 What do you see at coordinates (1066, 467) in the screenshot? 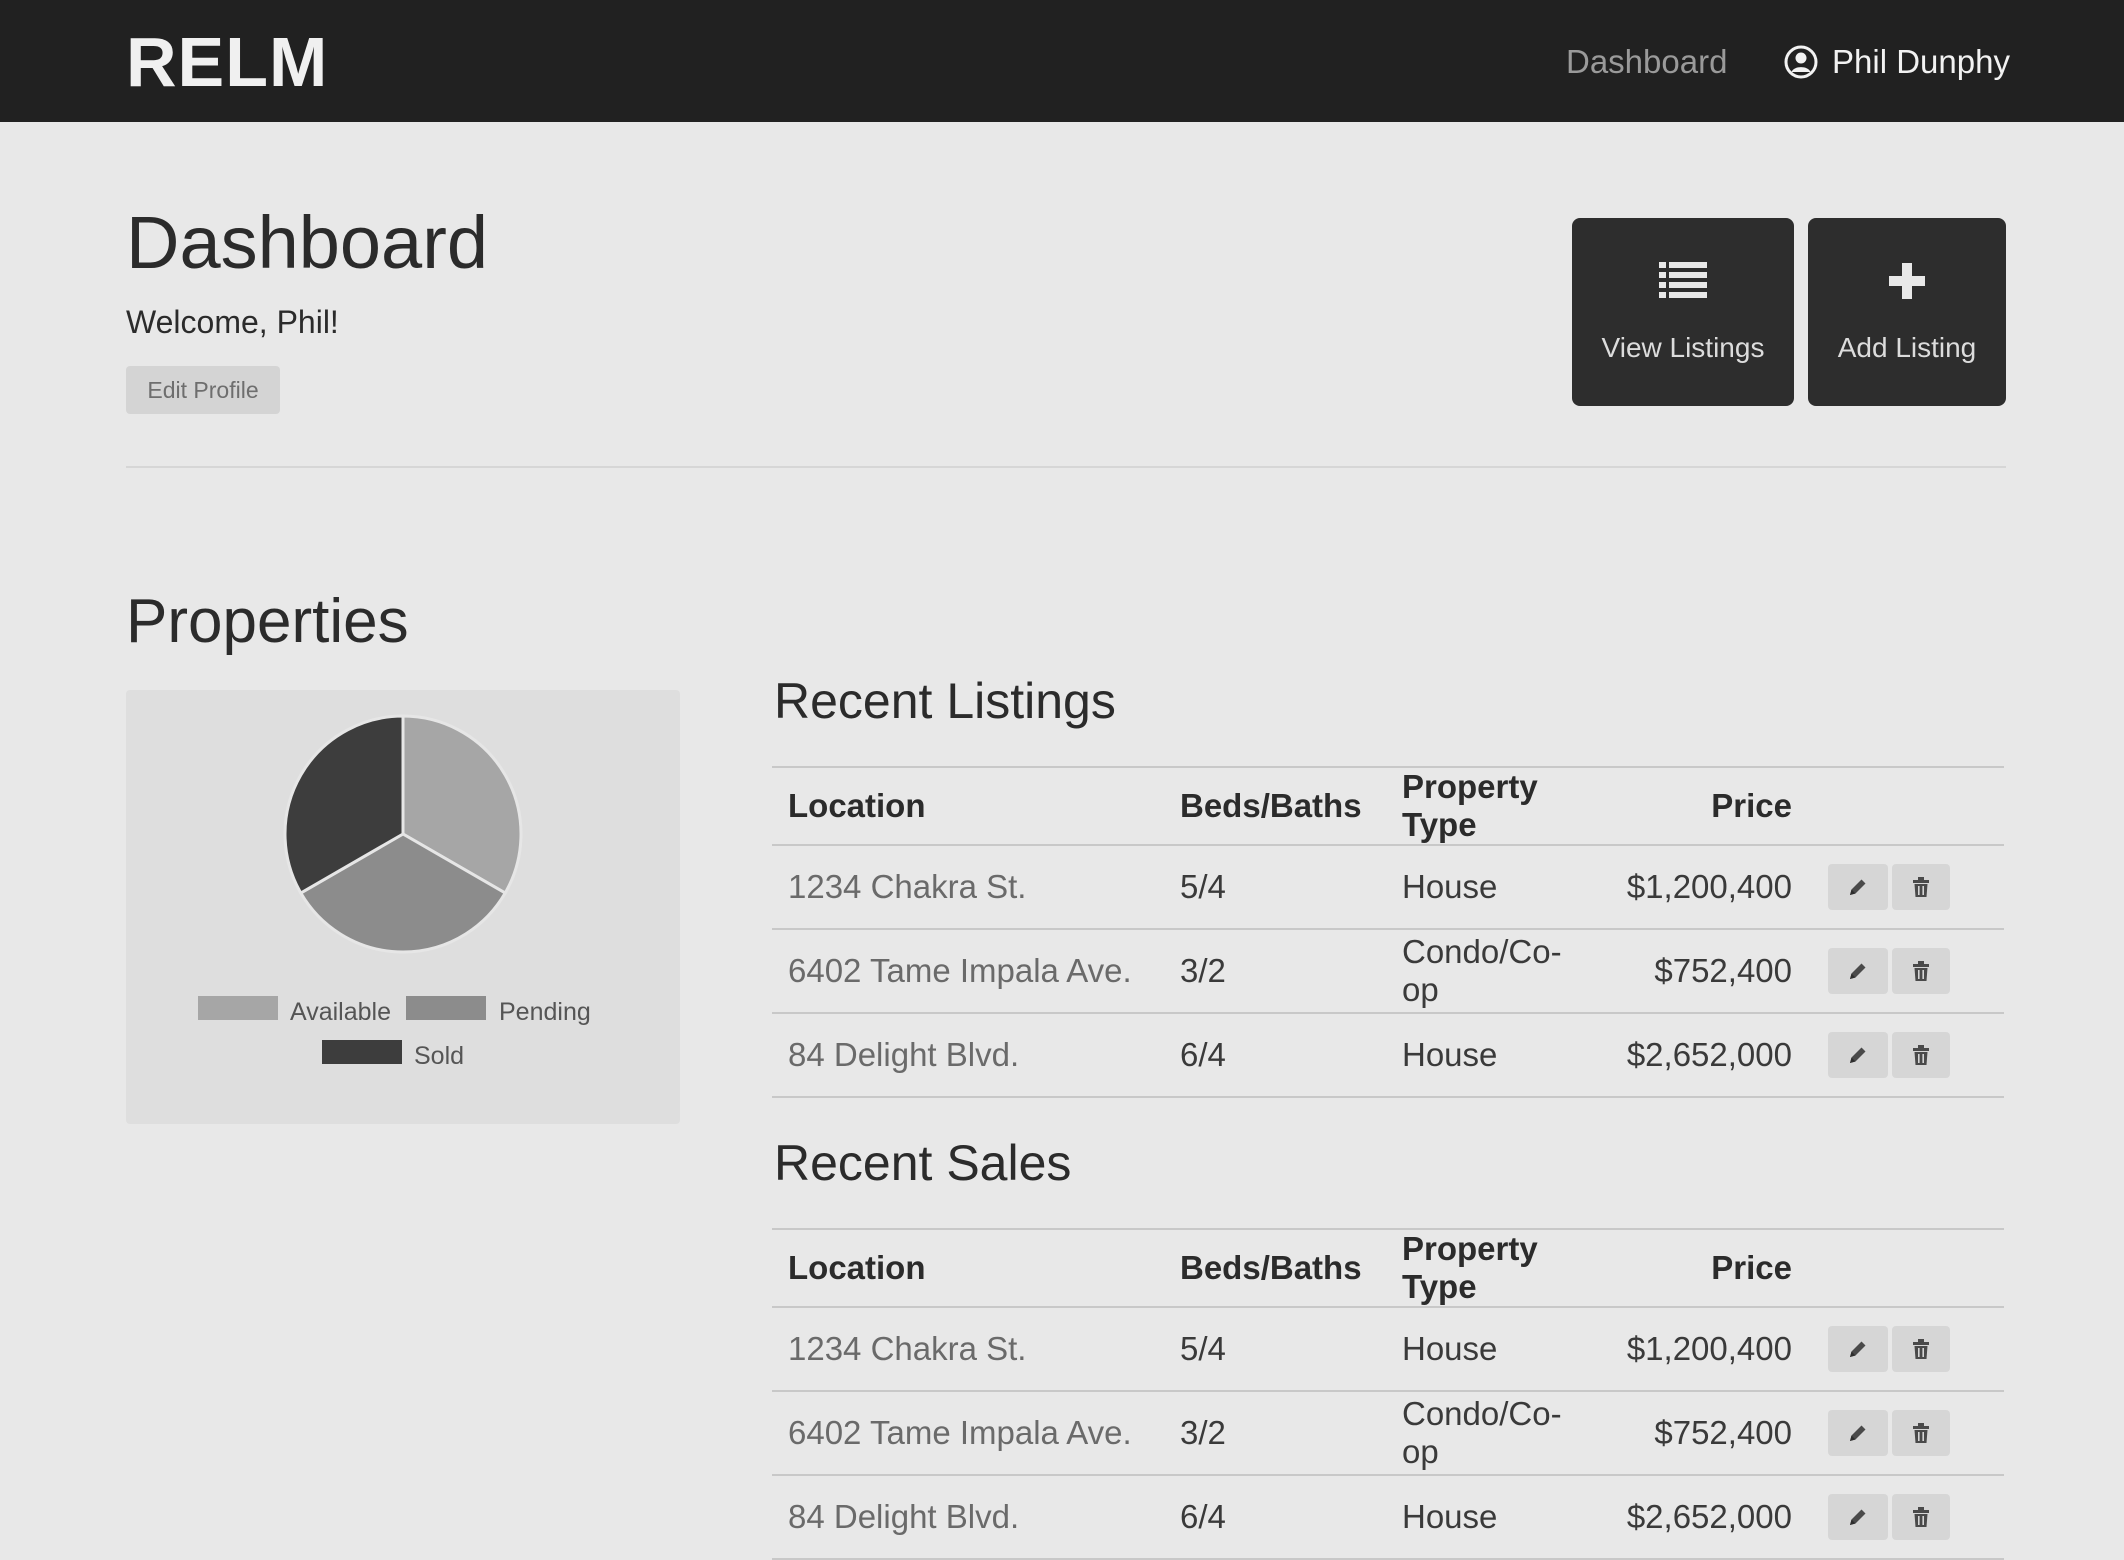
I see `header-divider` at bounding box center [1066, 467].